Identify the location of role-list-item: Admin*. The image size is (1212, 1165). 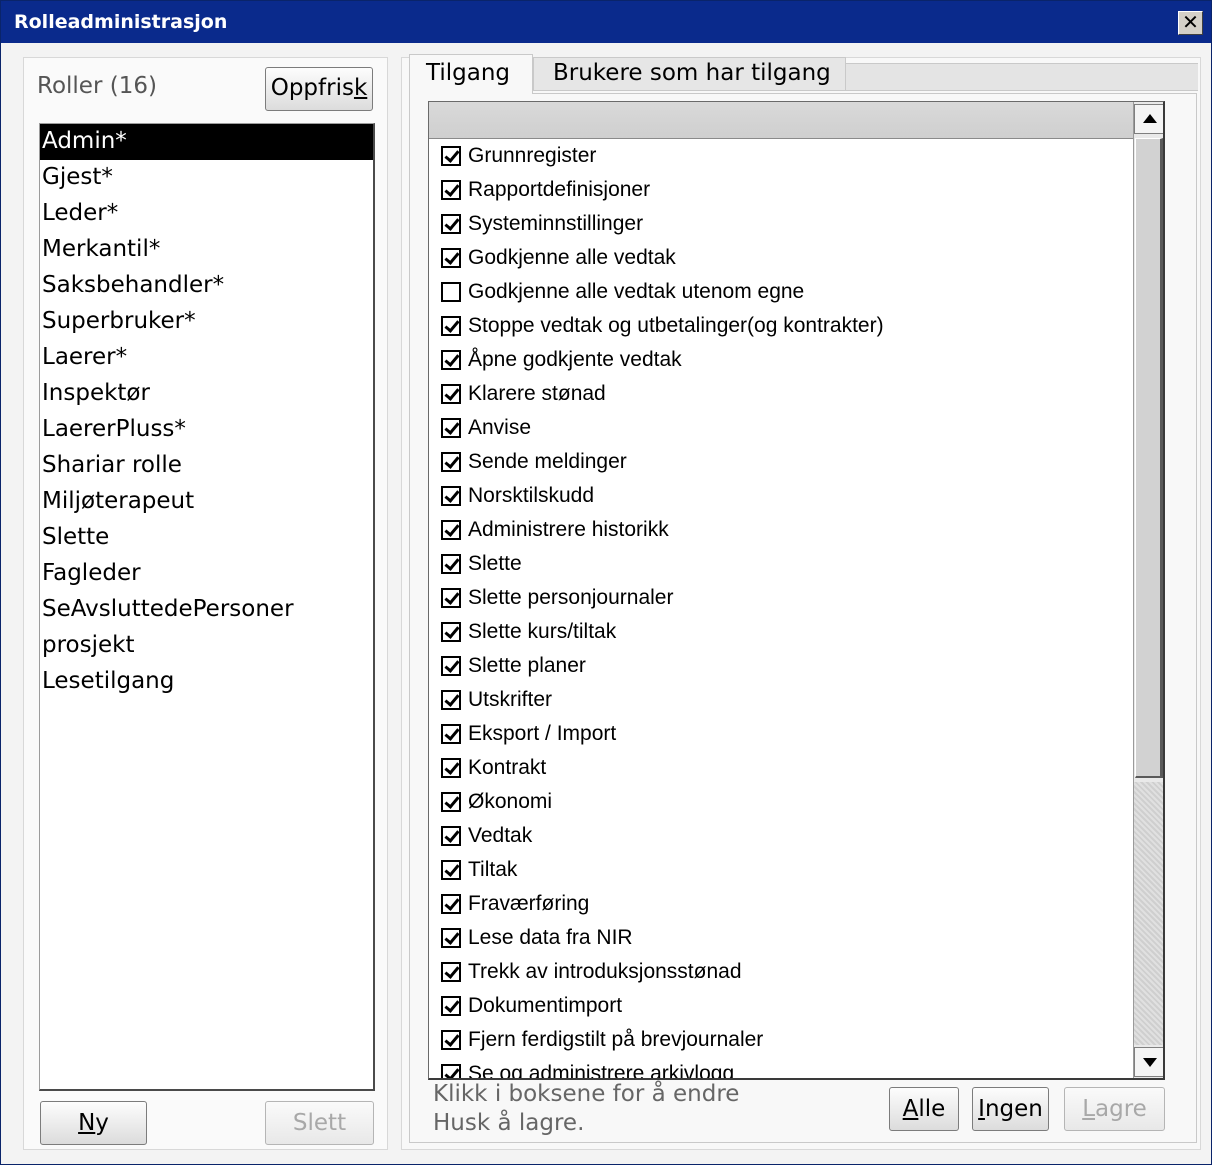
(206, 142).